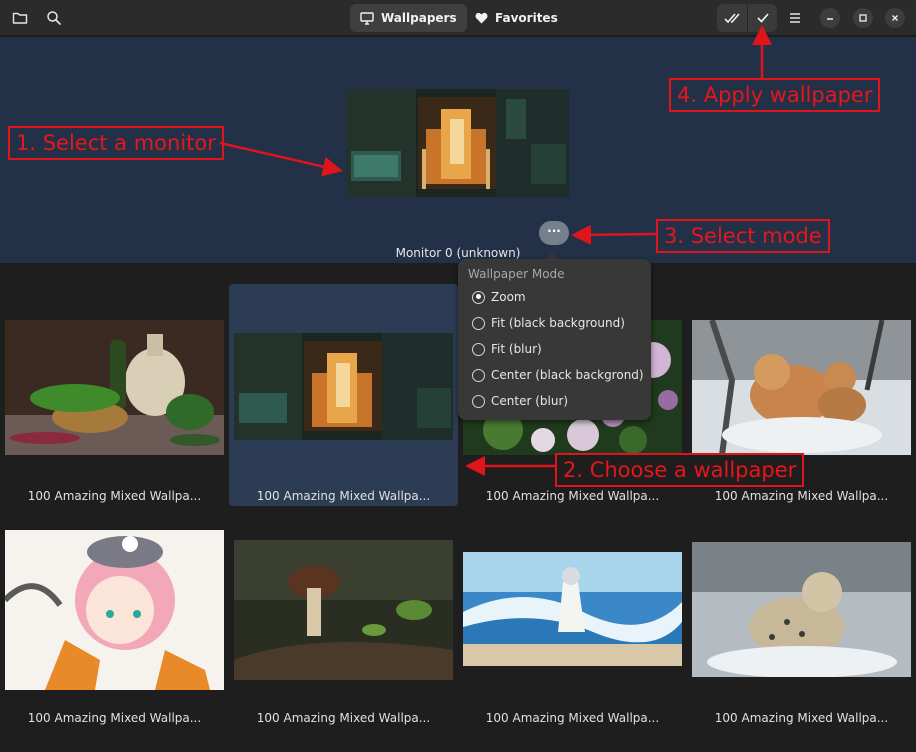  I want to click on anime-girl-image, so click(114, 610).